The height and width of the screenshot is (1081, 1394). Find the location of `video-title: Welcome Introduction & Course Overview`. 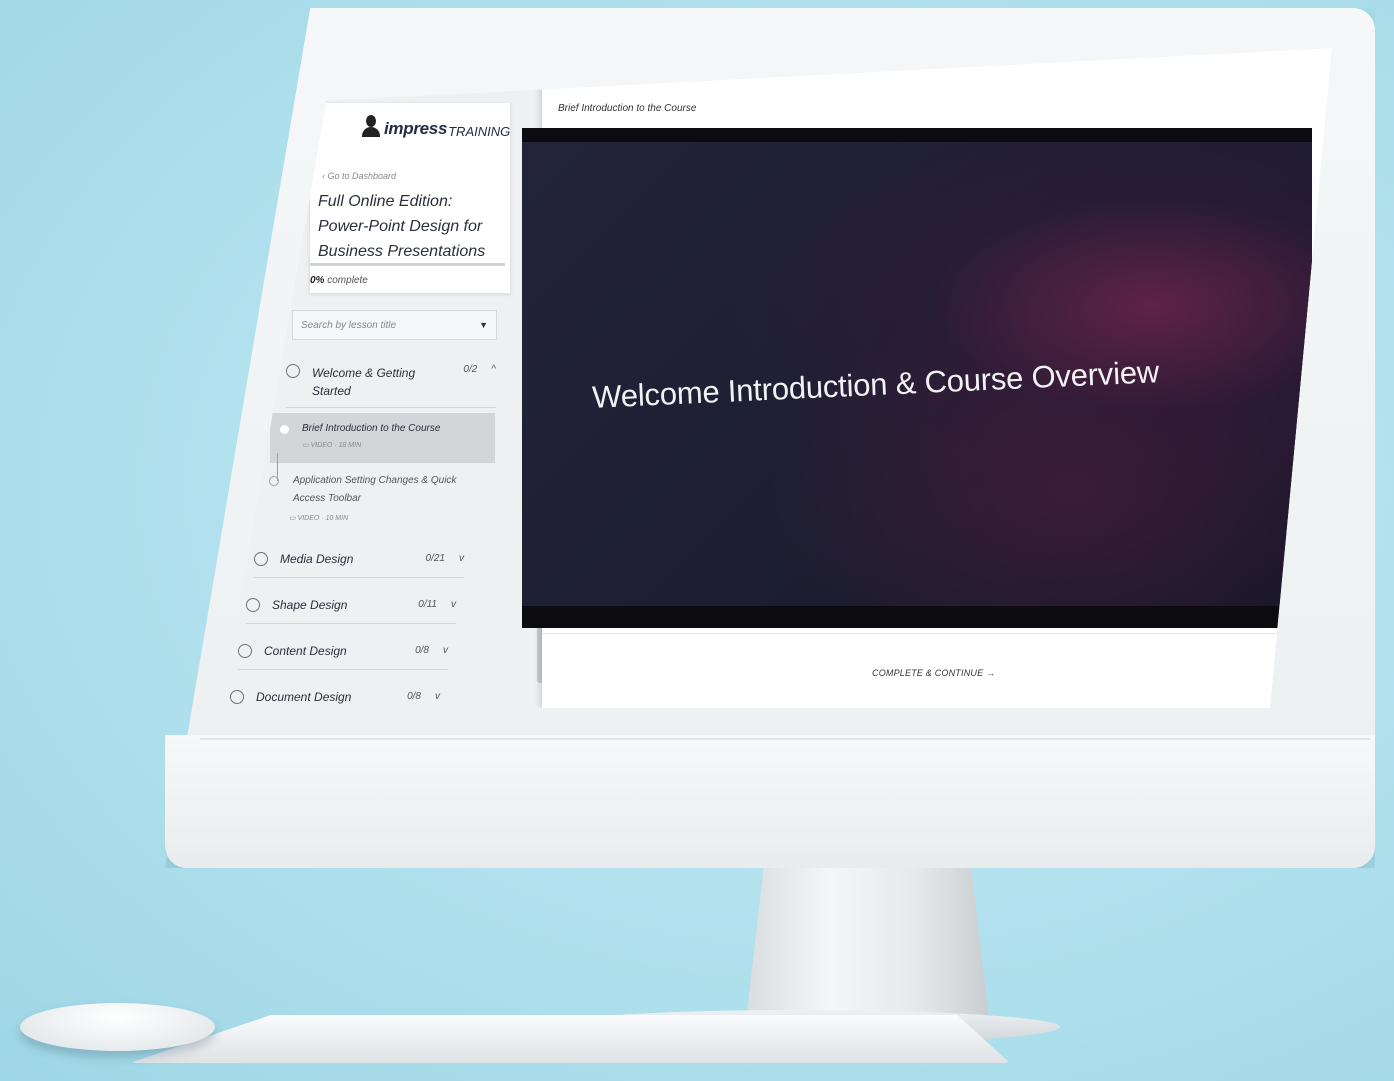

video-title: Welcome Introduction & Course Overview is located at coordinates (875, 384).